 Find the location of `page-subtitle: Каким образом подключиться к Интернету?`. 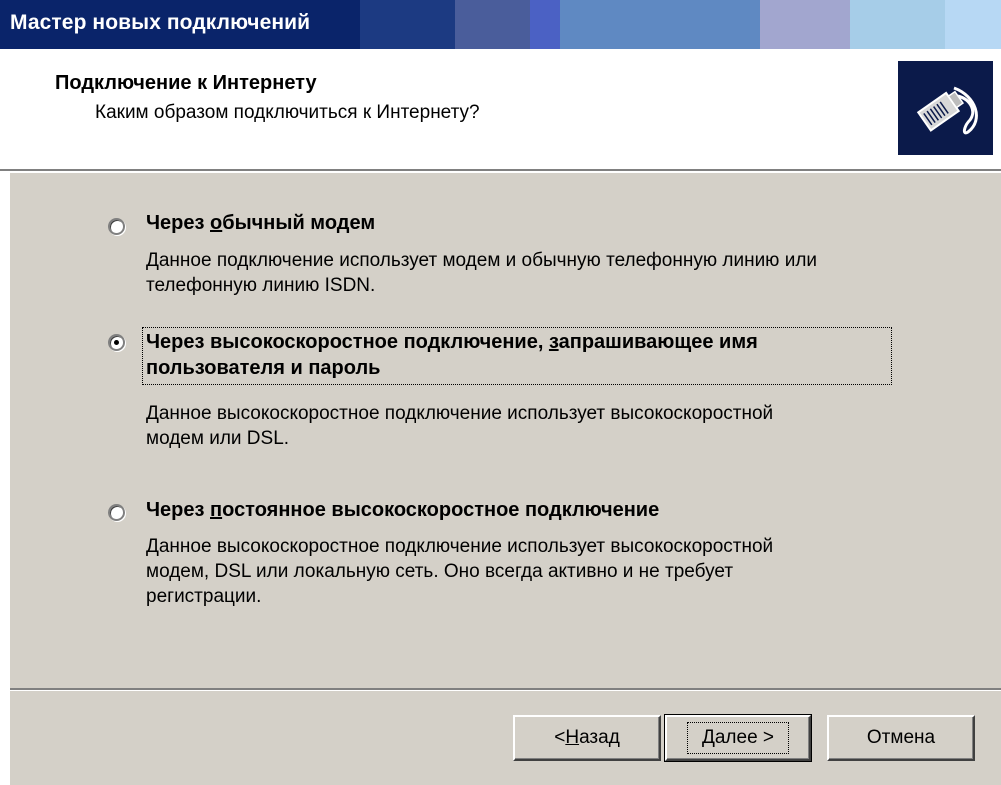

page-subtitle: Каким образом подключиться к Интернету? is located at coordinates (287, 112).